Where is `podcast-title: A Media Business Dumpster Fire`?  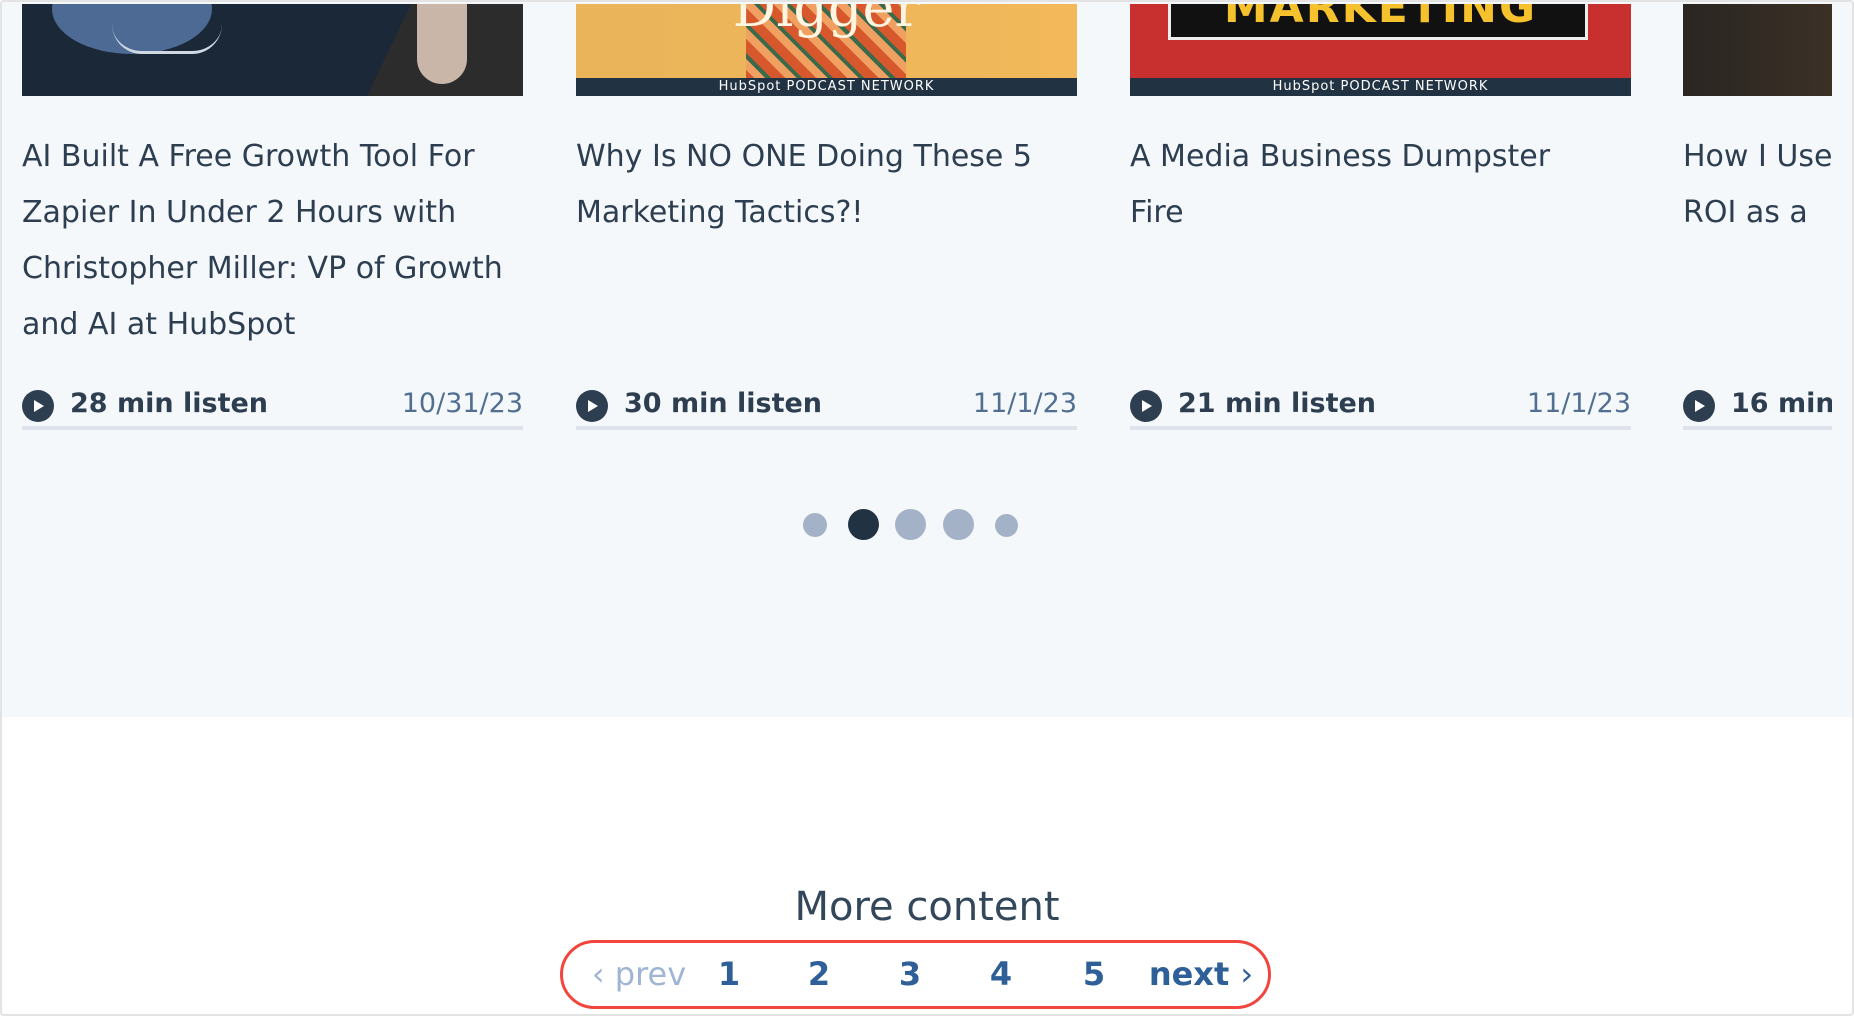
podcast-title: A Media Business Dumpster Fire is located at coordinates (1360, 185).